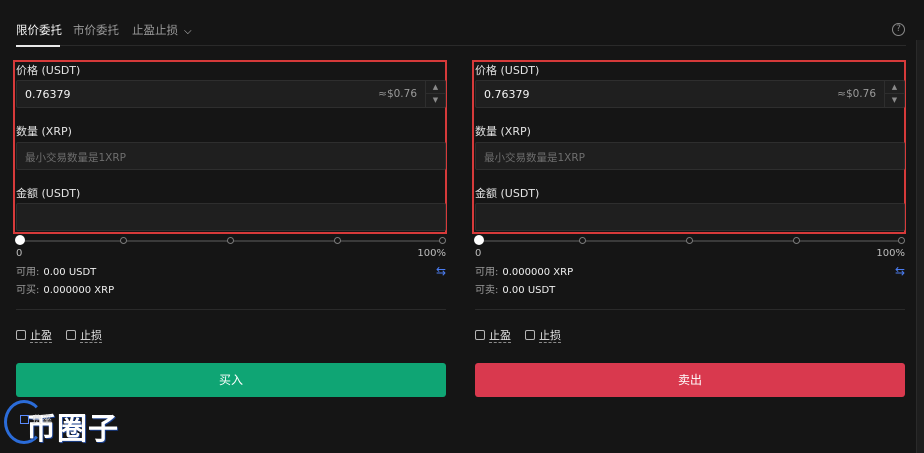 The height and width of the screenshot is (453, 924). Describe the element at coordinates (898, 29) in the screenshot. I see `help-icon: ?` at that location.